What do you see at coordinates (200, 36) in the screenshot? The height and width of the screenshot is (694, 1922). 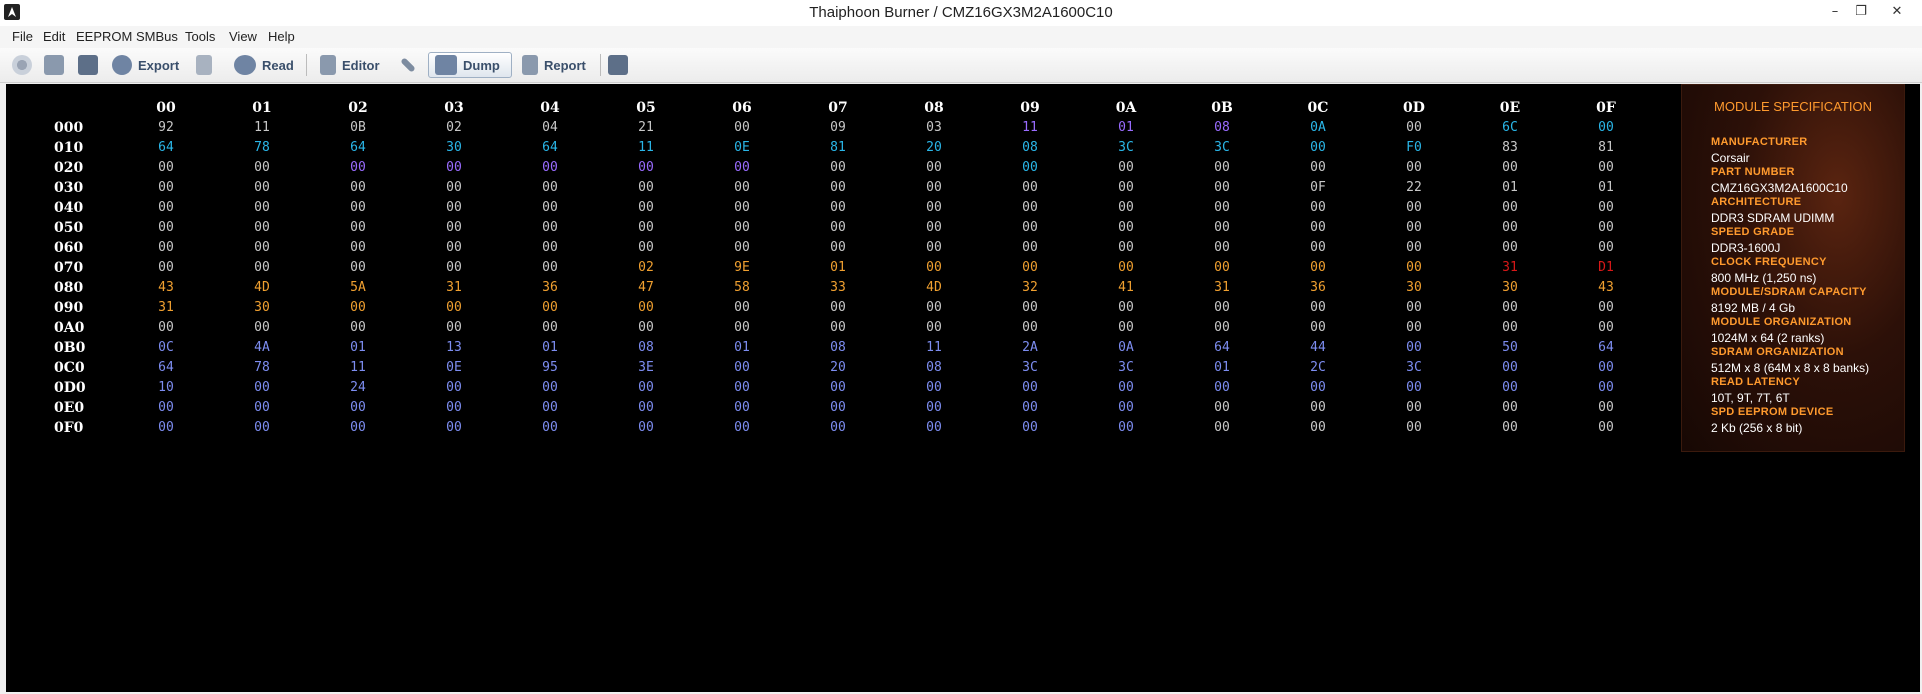 I see `menu-tools: Tools` at bounding box center [200, 36].